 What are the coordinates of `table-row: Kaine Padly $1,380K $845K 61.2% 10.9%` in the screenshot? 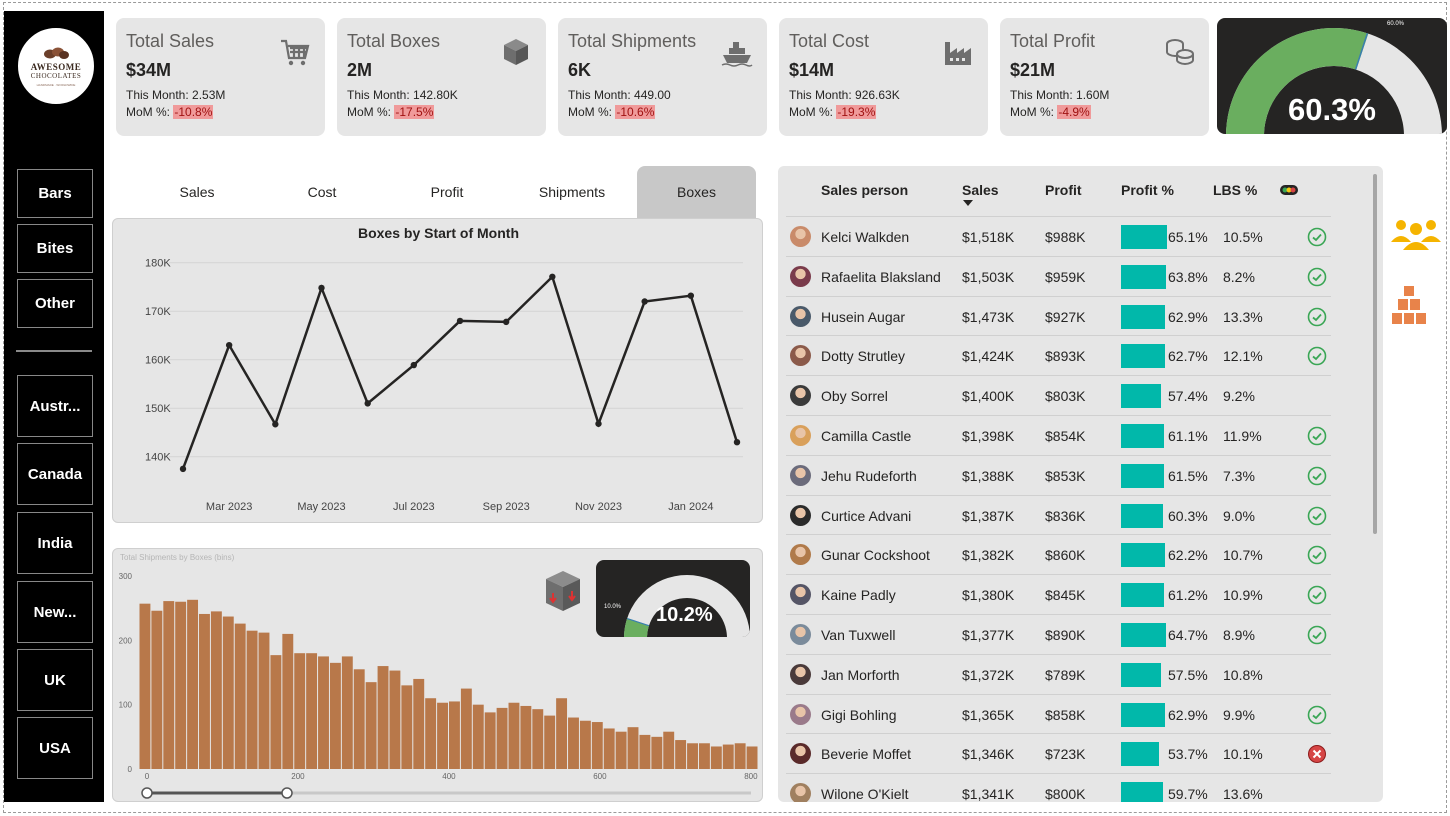 It's located at (1058, 594).